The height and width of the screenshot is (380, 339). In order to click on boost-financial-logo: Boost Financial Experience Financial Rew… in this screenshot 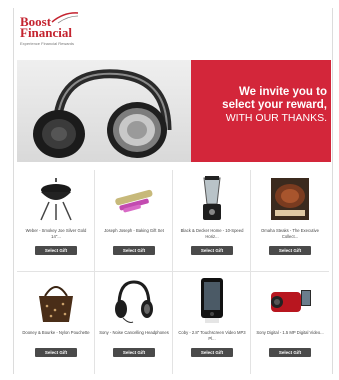, I will do `click(65, 30)`.